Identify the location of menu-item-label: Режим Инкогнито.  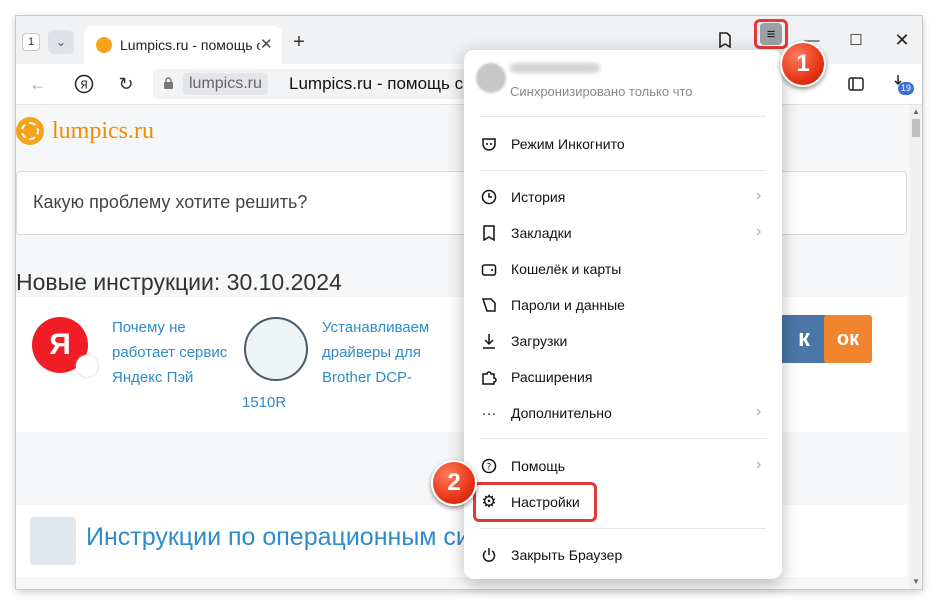
(568, 144).